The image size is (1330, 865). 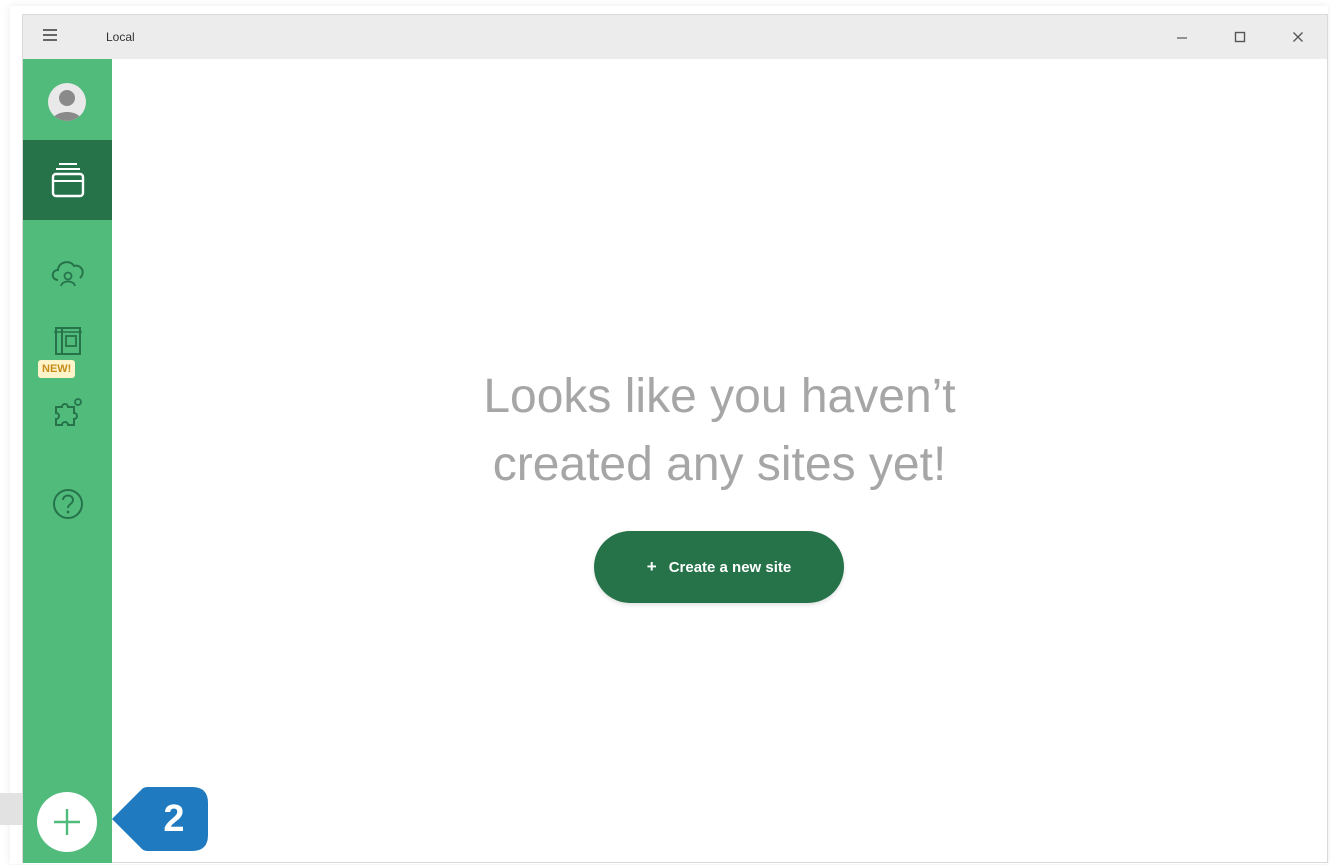 I want to click on help-question-icon, so click(x=67, y=504).